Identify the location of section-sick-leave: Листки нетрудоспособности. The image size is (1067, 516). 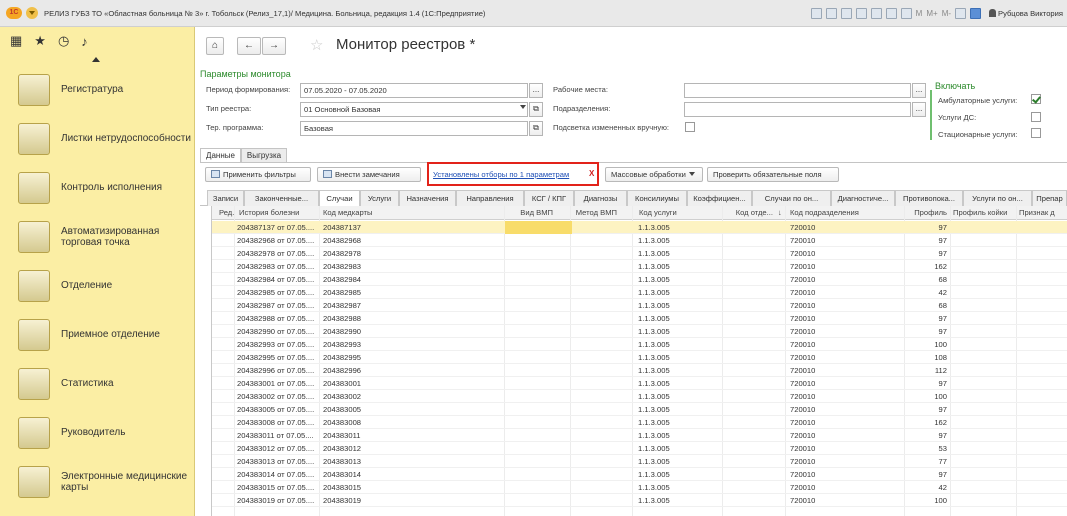
(97, 138).